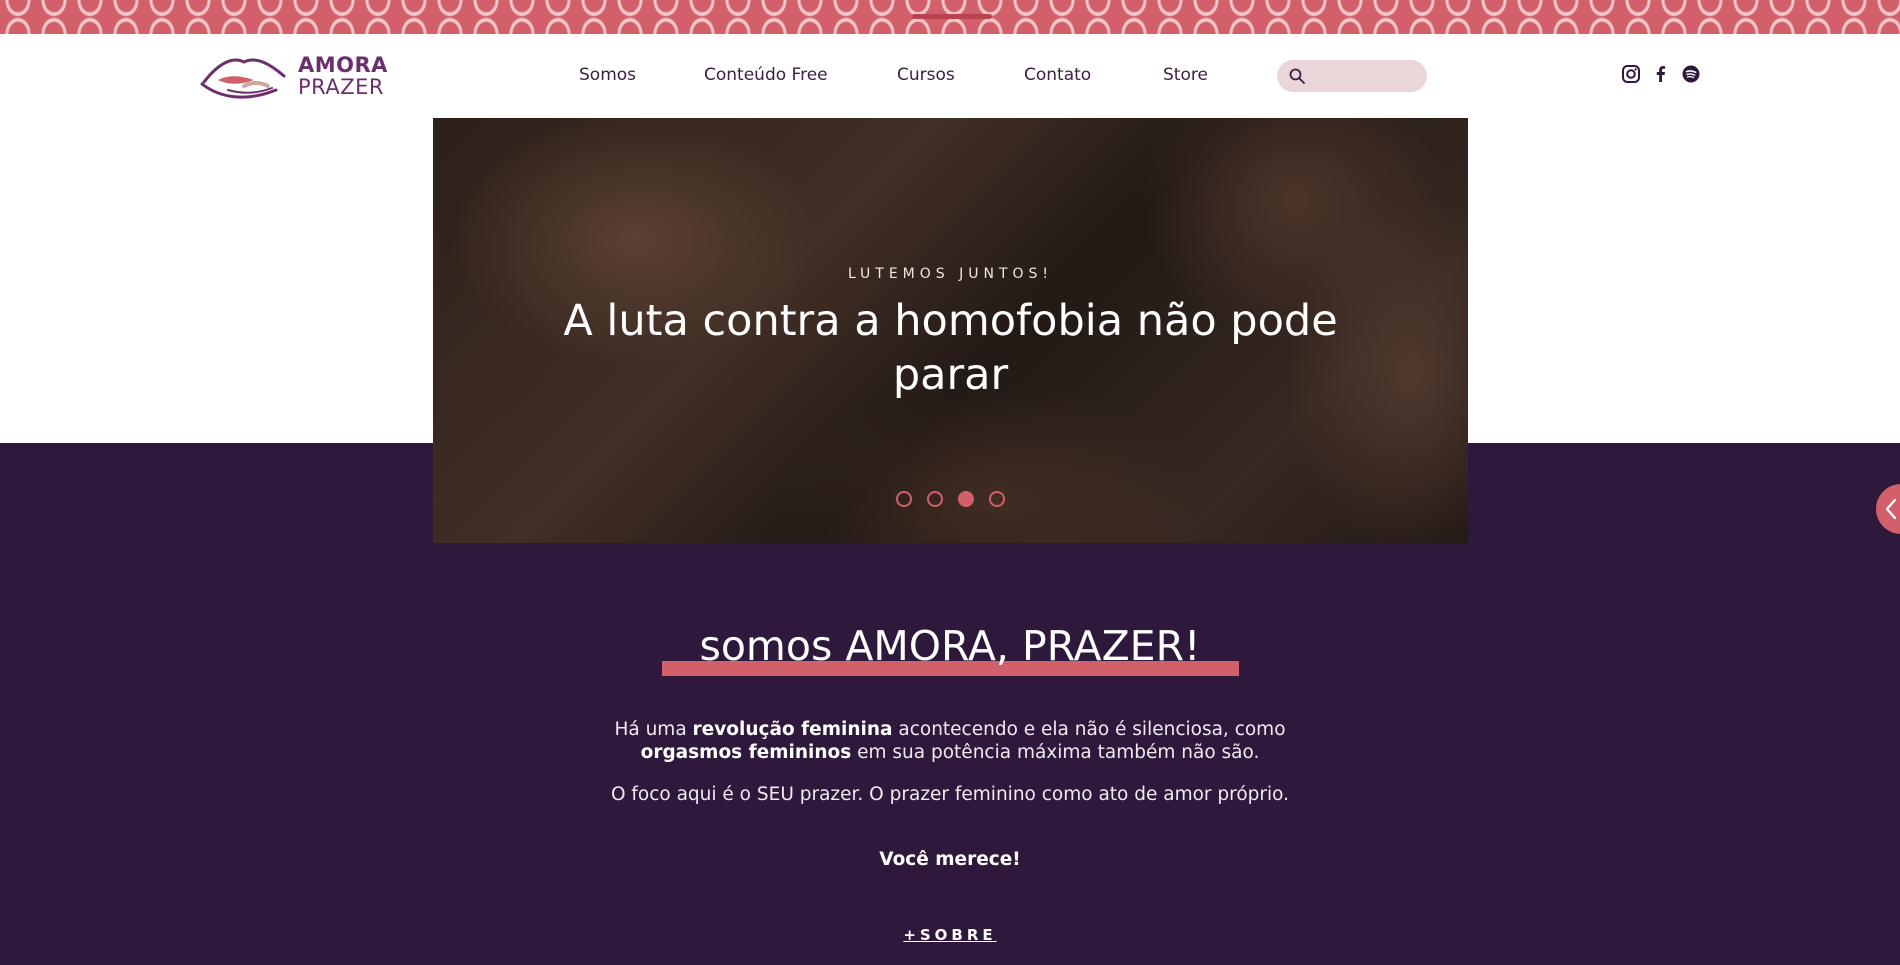  Describe the element at coordinates (746, 752) in the screenshot. I see `about-p1-bold-orgasmos: orgasmos femininos` at that location.